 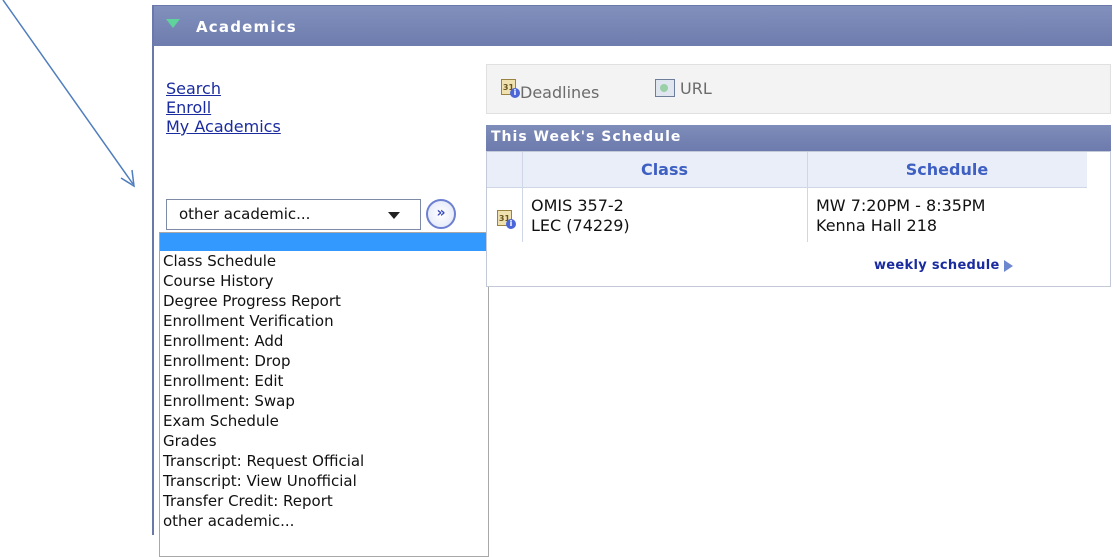 I want to click on schedule-location: Kenna Hall 218, so click(x=877, y=225).